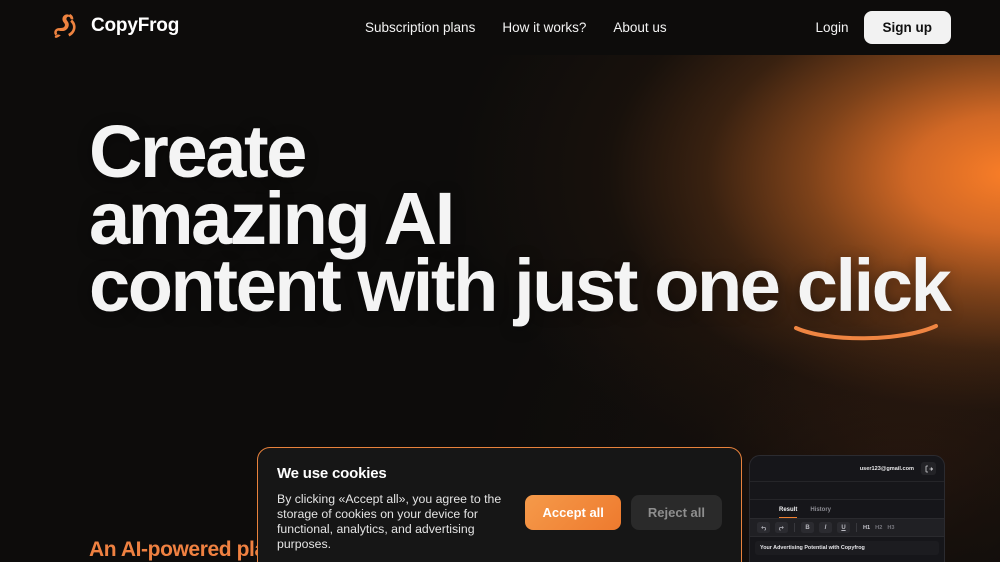  I want to click on undo-icon, so click(763, 527).